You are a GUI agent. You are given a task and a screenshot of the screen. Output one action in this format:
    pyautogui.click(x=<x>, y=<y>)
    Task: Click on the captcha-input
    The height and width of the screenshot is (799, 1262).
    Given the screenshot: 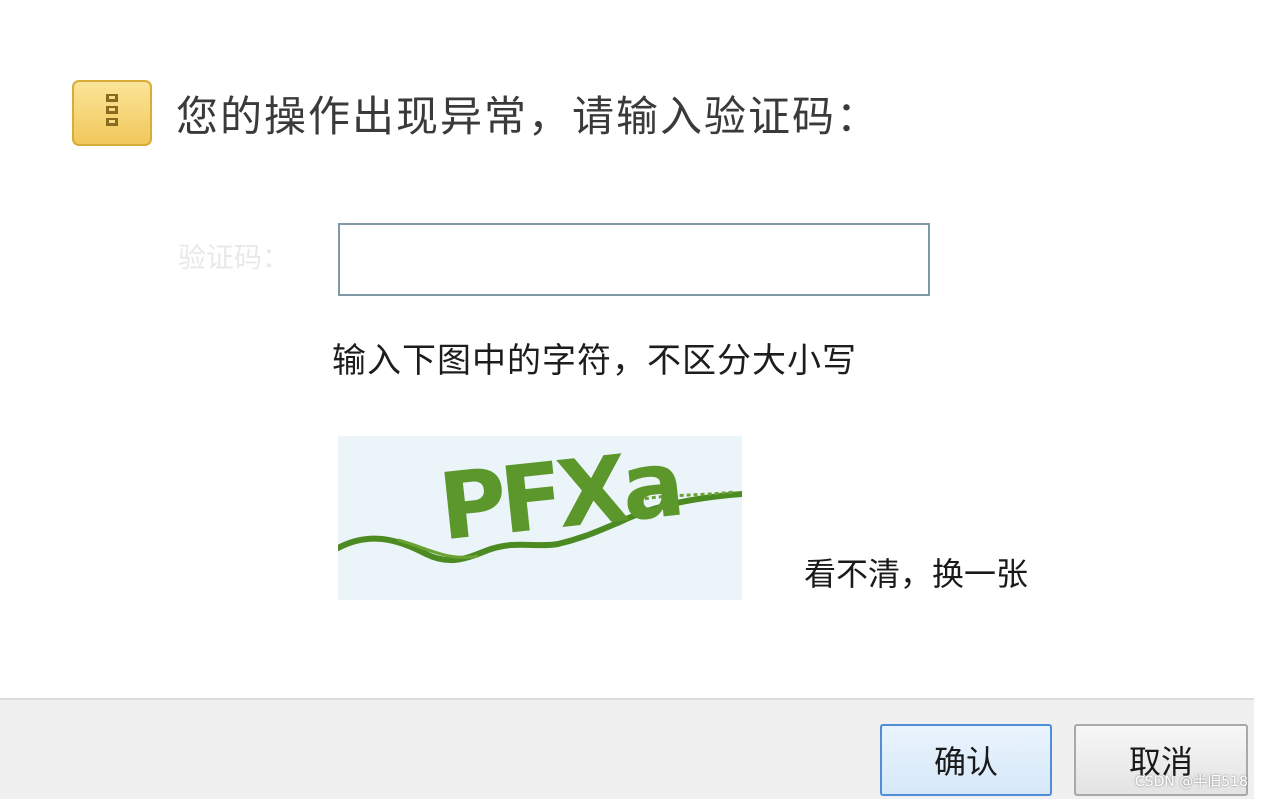 What is the action you would take?
    pyautogui.click(x=634, y=259)
    